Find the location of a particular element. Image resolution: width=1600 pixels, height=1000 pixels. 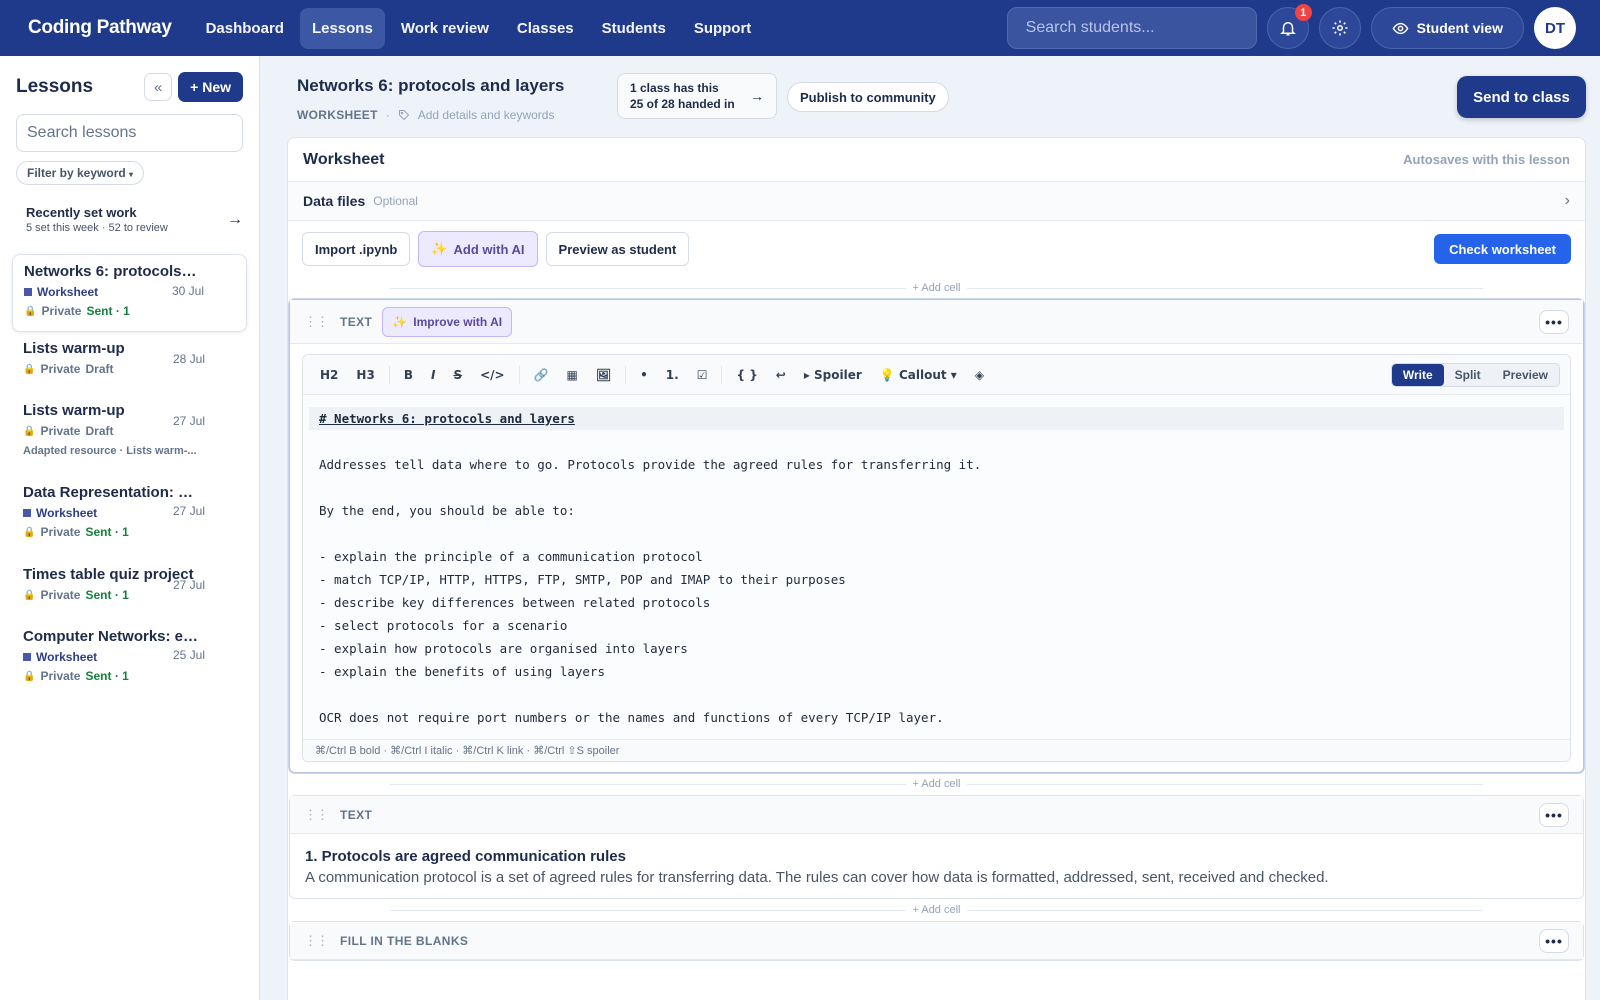

diamond-icon: ◈ is located at coordinates (979, 375).